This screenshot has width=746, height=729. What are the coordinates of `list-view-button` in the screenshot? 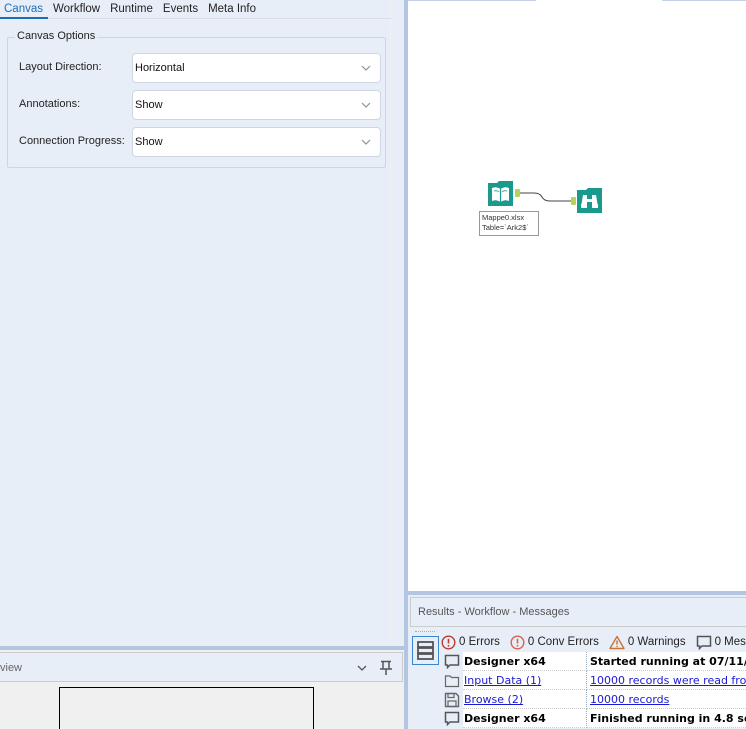 It's located at (425, 650).